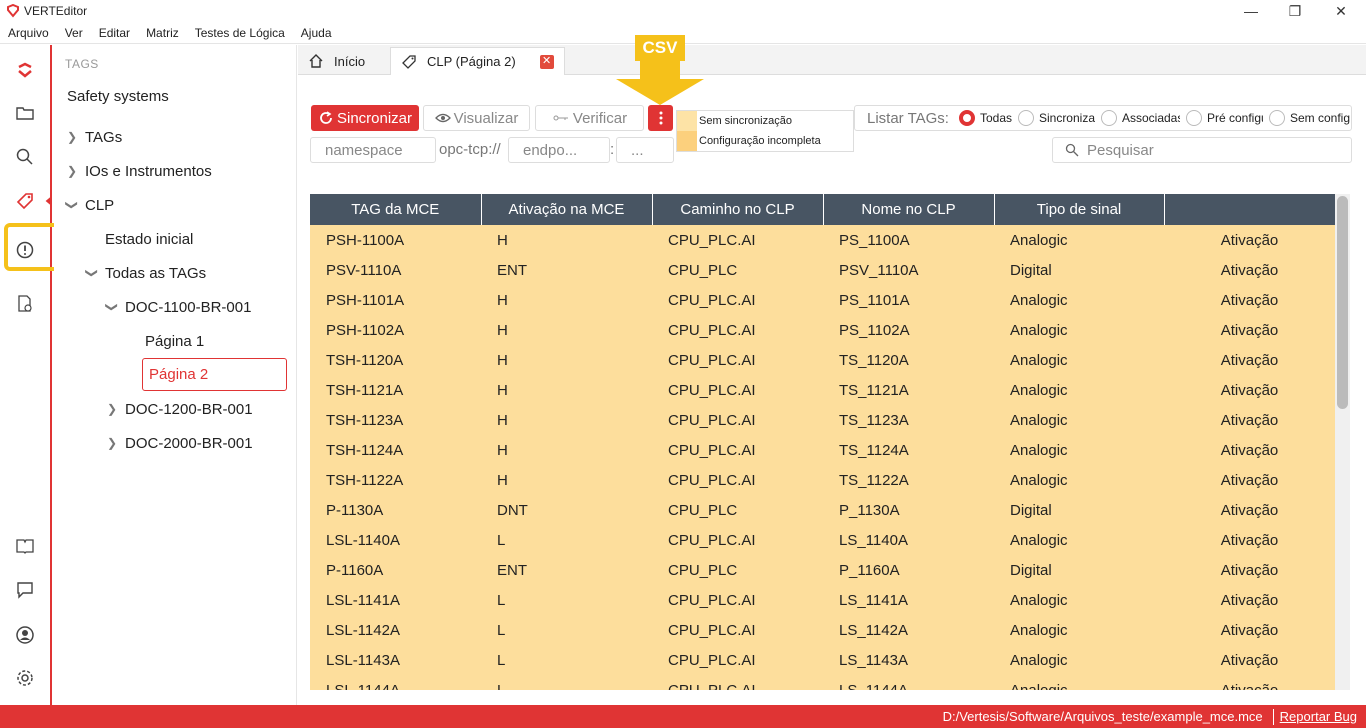  I want to click on tab-clp-pagina-2: CLP (Página 2) ✕, so click(477, 61).